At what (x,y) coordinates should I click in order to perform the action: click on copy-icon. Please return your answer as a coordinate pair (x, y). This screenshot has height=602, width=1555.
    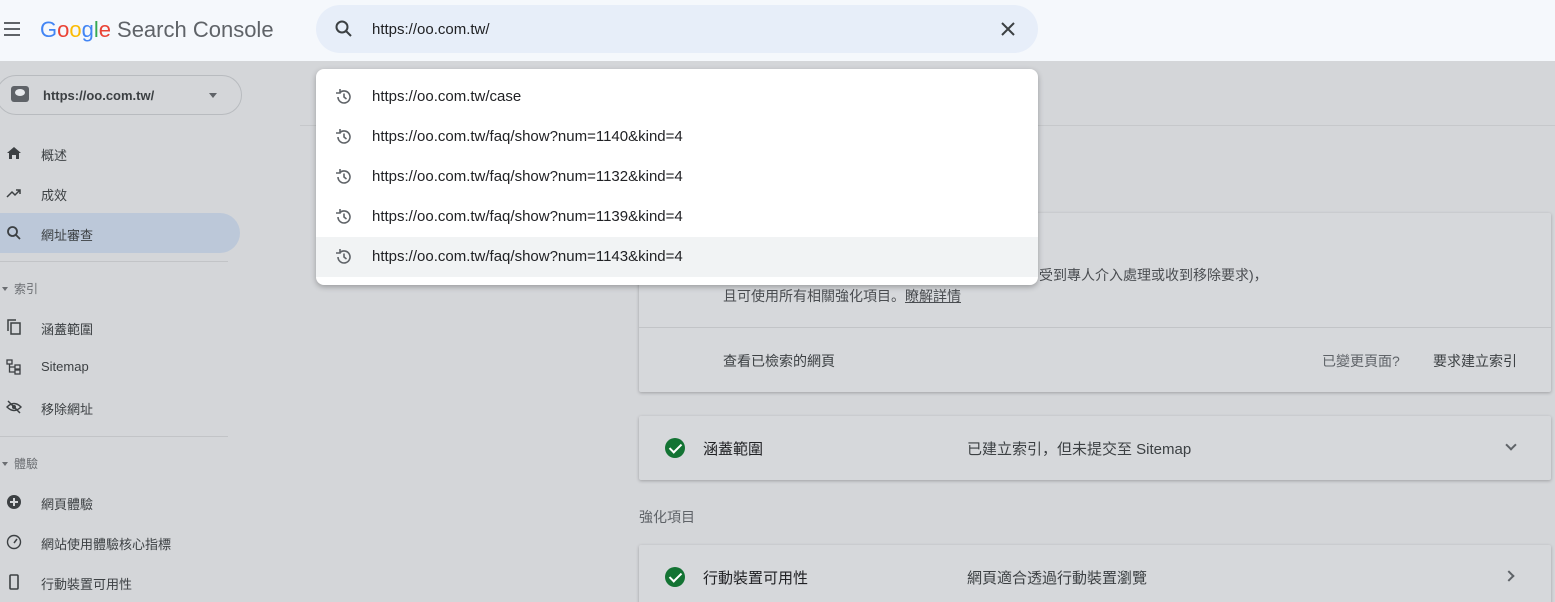
    Looking at the image, I should click on (14, 327).